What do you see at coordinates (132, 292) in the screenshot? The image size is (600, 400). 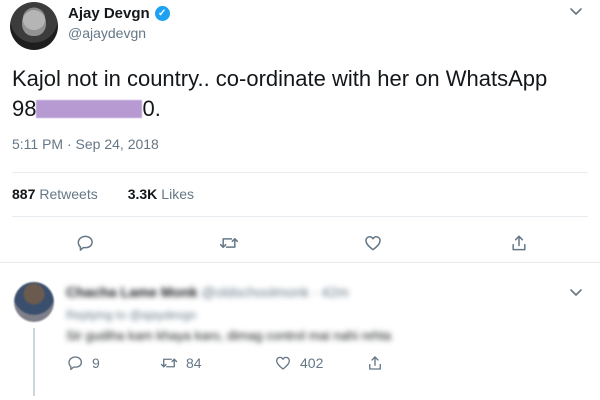 I see `reply-author-name: Chacha Lame Monk` at bounding box center [132, 292].